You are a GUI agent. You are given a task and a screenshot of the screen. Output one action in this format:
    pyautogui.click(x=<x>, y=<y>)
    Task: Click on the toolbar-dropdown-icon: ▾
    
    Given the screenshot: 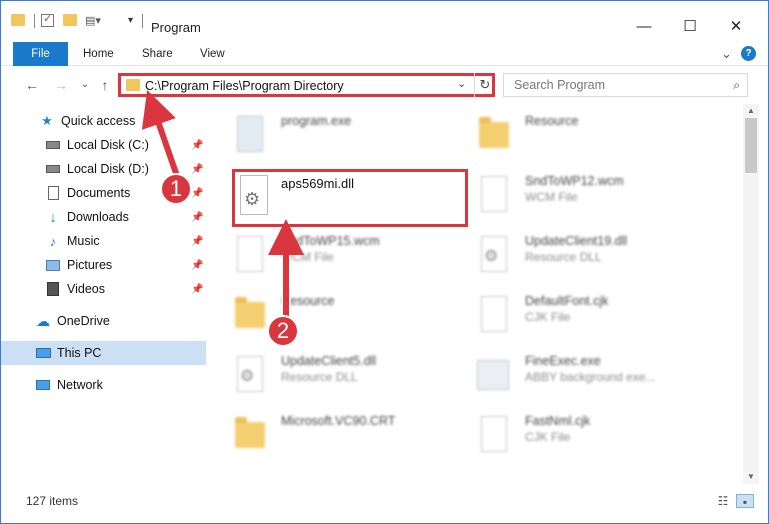 What is the action you would take?
    pyautogui.click(x=130, y=20)
    